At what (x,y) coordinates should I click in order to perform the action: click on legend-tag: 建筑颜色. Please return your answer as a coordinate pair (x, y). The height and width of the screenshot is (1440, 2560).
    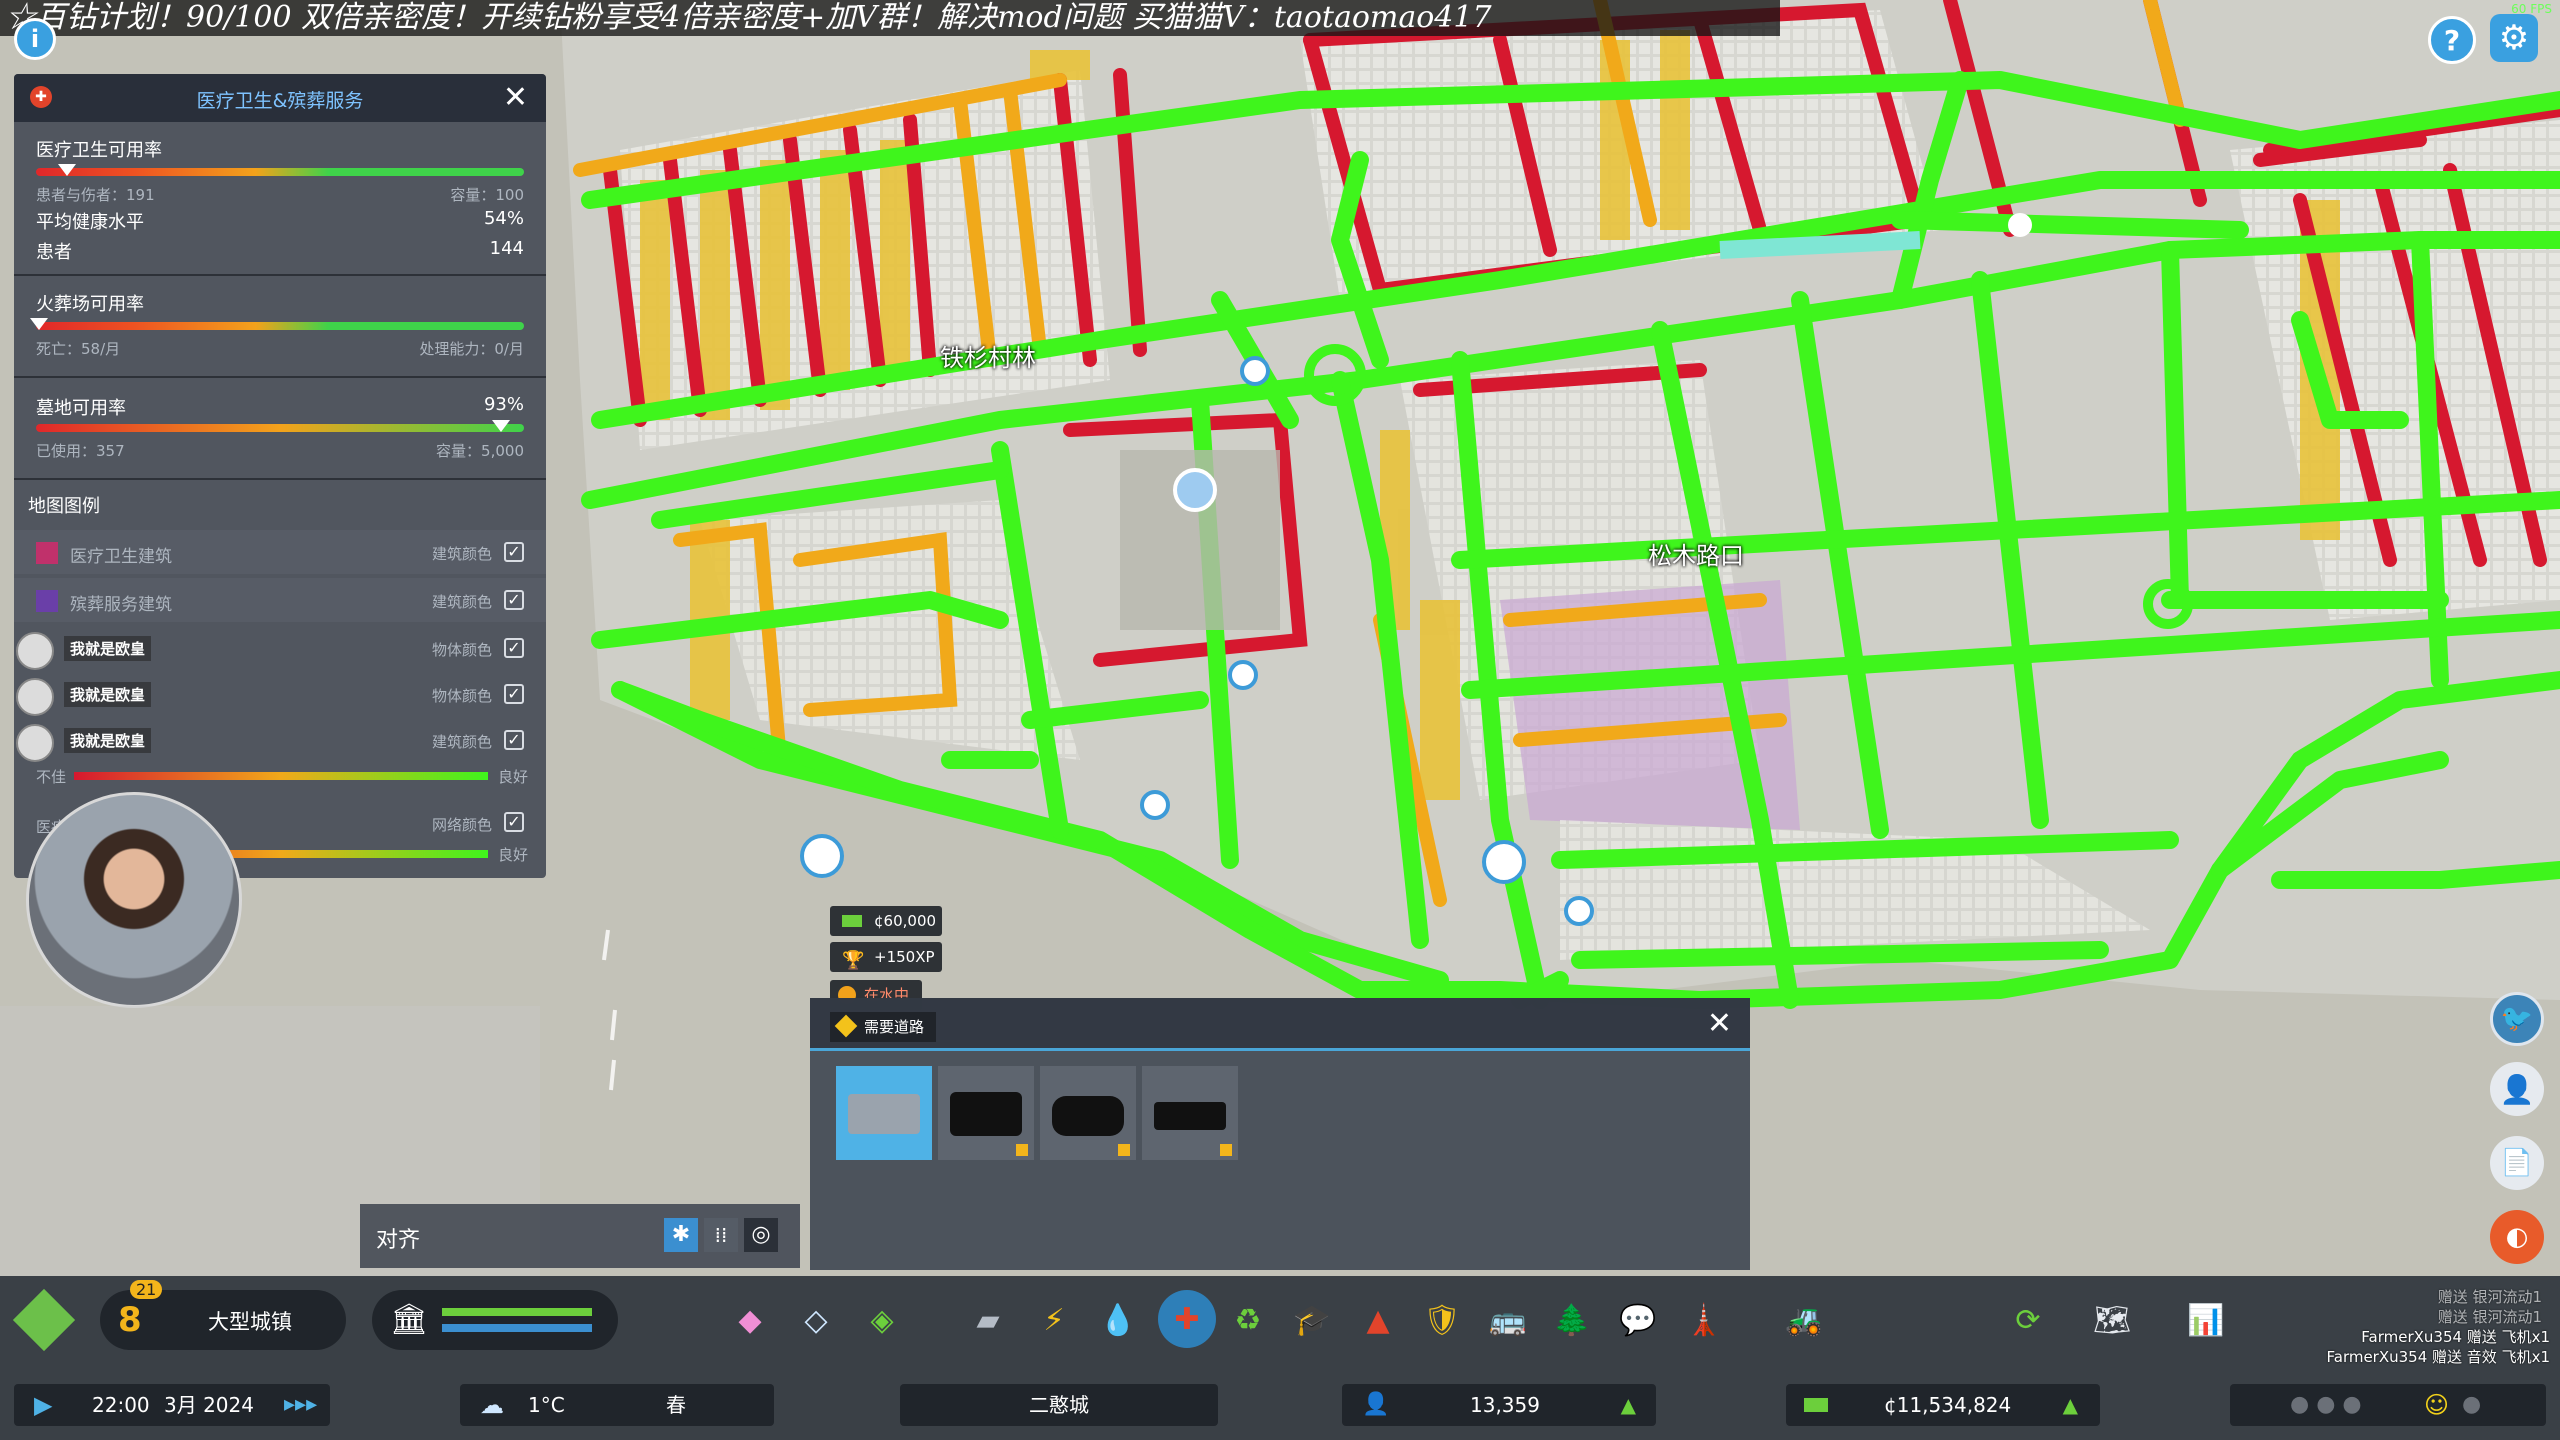
    Looking at the image, I should click on (461, 602).